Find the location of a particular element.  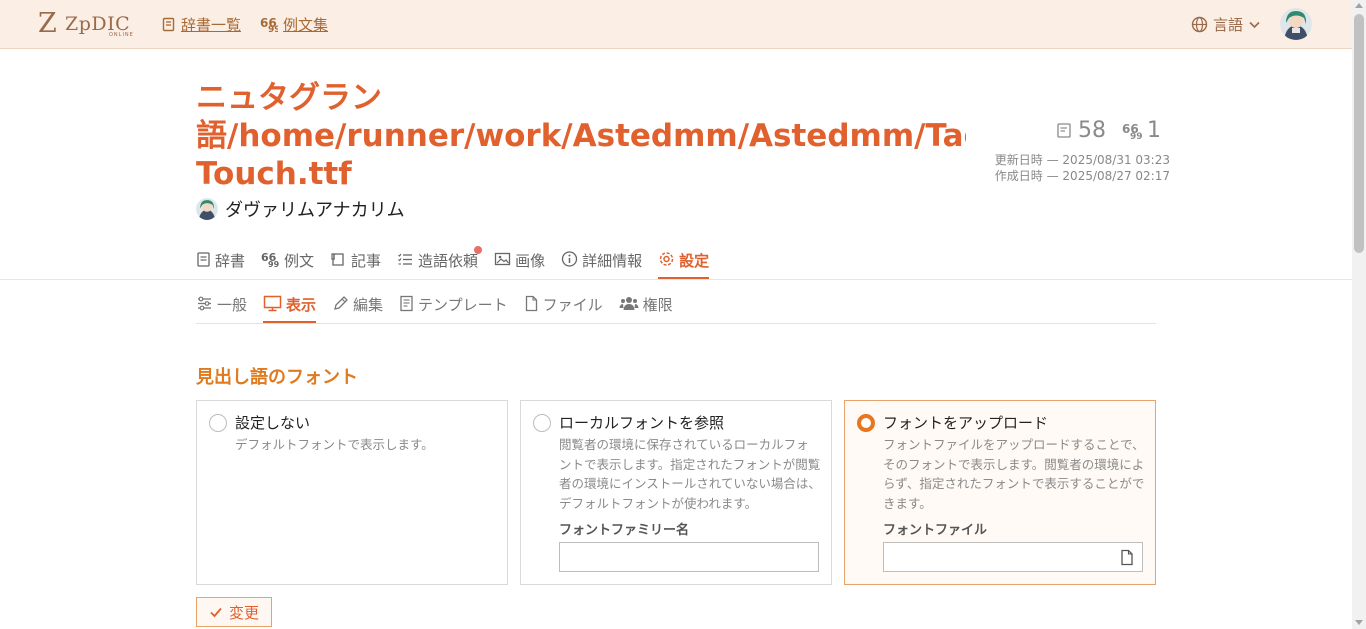

change-button-label: 変更 is located at coordinates (243, 612).